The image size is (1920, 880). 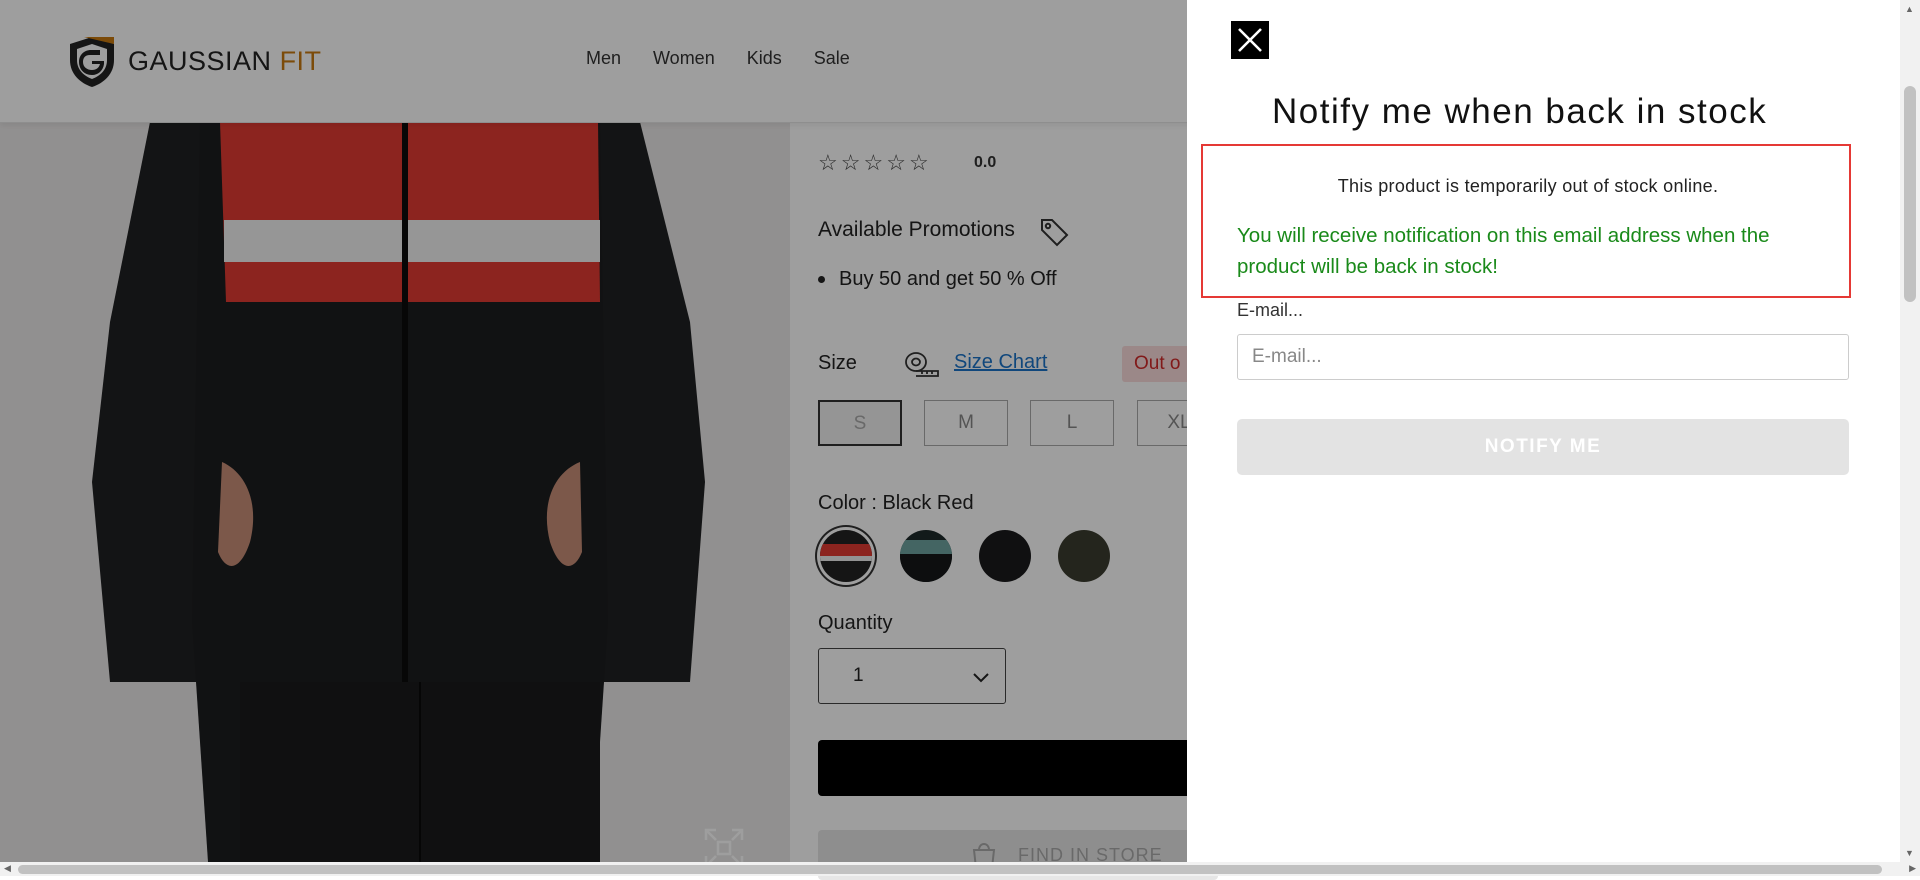 What do you see at coordinates (1520, 111) in the screenshot?
I see `drawer-title: Notify me when back in stock` at bounding box center [1520, 111].